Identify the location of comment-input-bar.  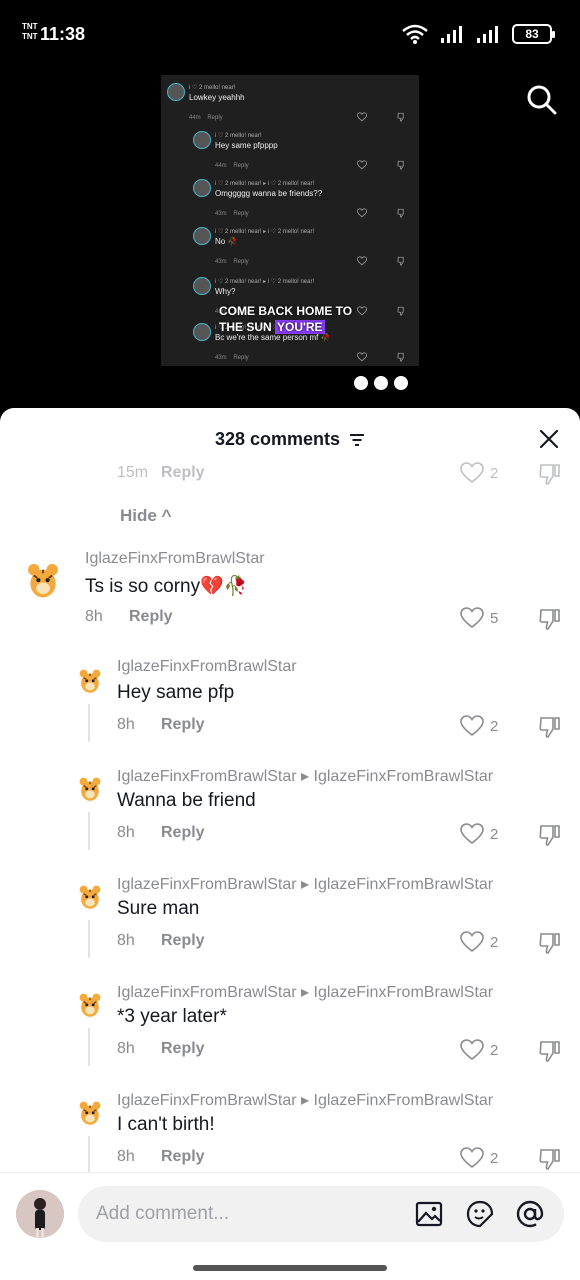
(290, 1226).